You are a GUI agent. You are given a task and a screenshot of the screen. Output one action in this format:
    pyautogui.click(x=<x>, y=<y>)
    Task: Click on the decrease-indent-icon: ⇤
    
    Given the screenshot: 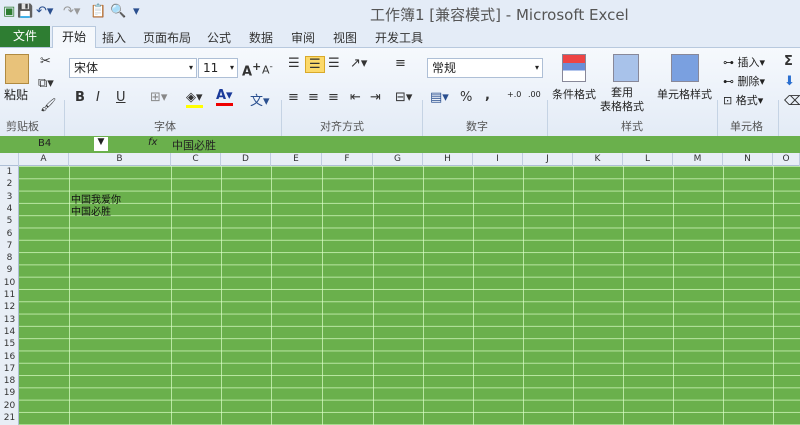 What is the action you would take?
    pyautogui.click(x=355, y=97)
    